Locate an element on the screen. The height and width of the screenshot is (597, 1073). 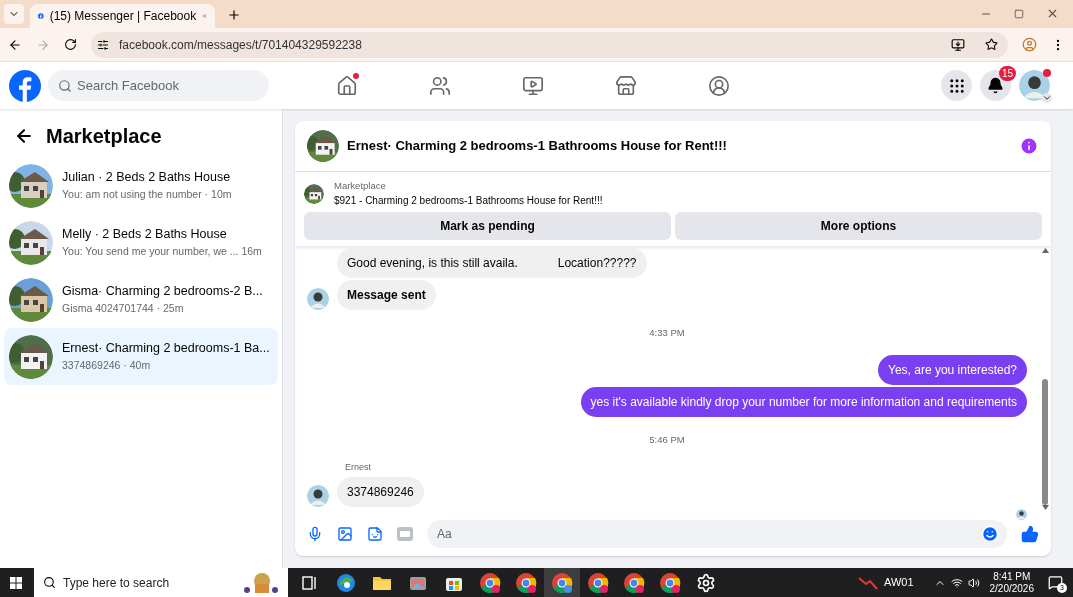
volume-icon is located at coordinates (973, 582).